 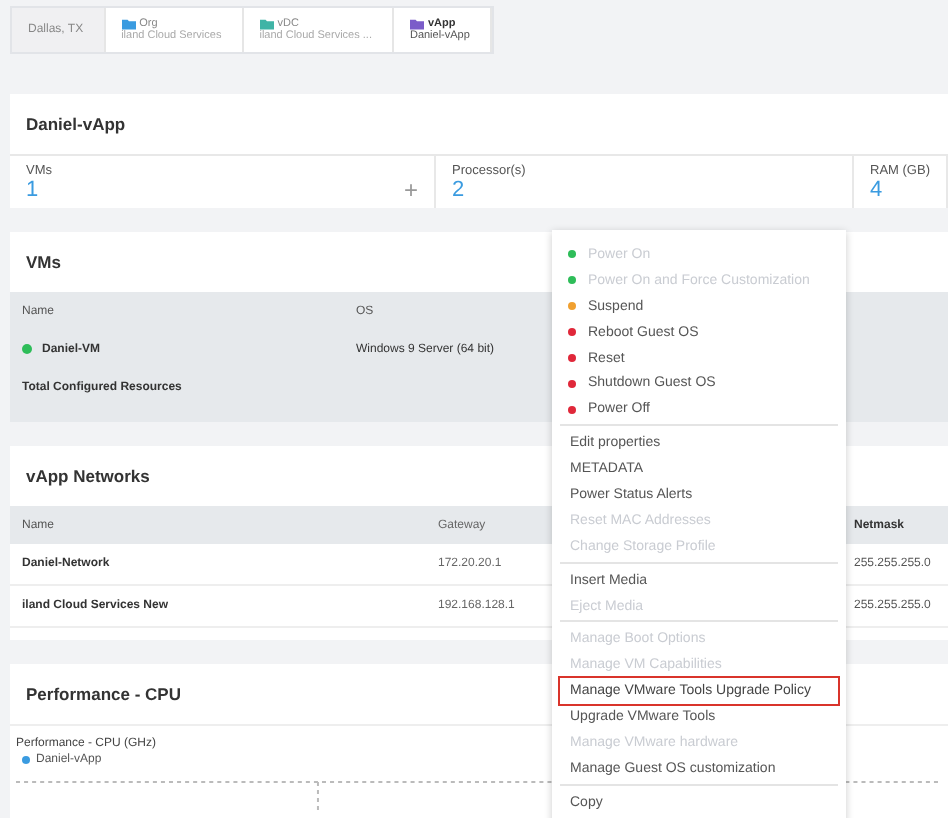 I want to click on card-title: VMs, so click(x=43, y=263).